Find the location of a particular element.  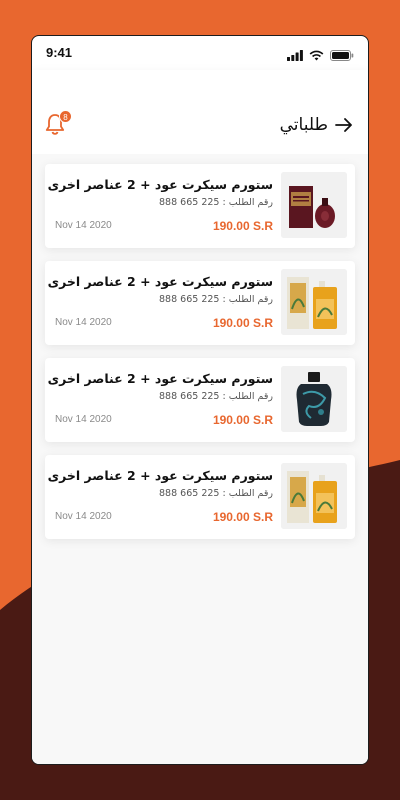

product-image-perfume-box-maroon is located at coordinates (314, 205).